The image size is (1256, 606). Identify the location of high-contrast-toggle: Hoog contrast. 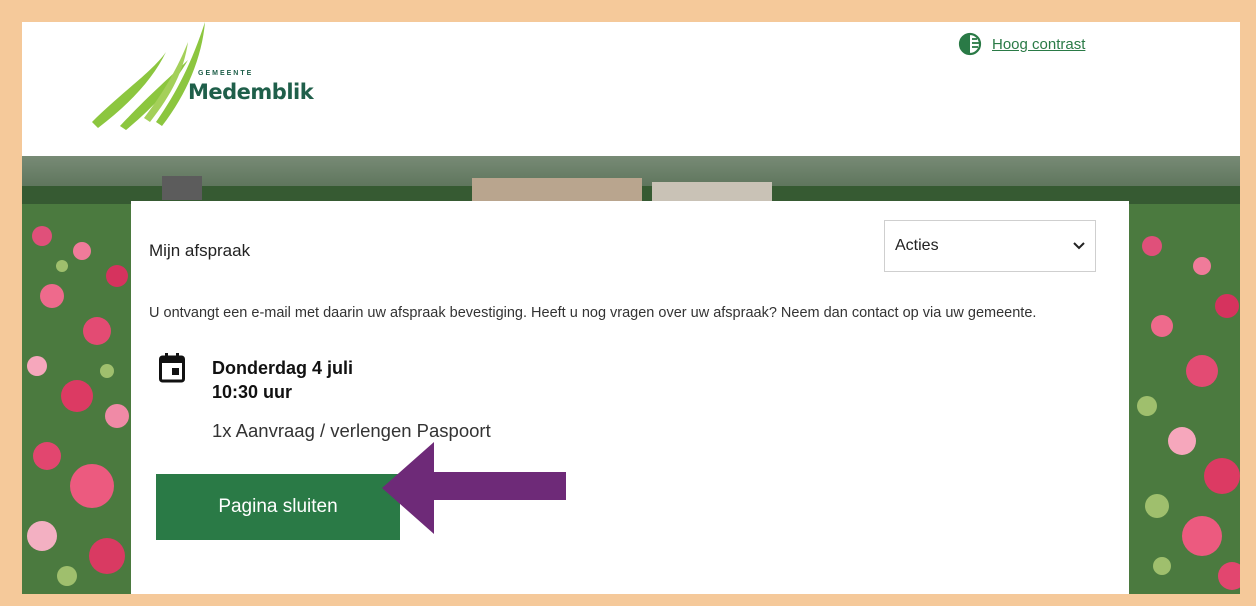
(1021, 44).